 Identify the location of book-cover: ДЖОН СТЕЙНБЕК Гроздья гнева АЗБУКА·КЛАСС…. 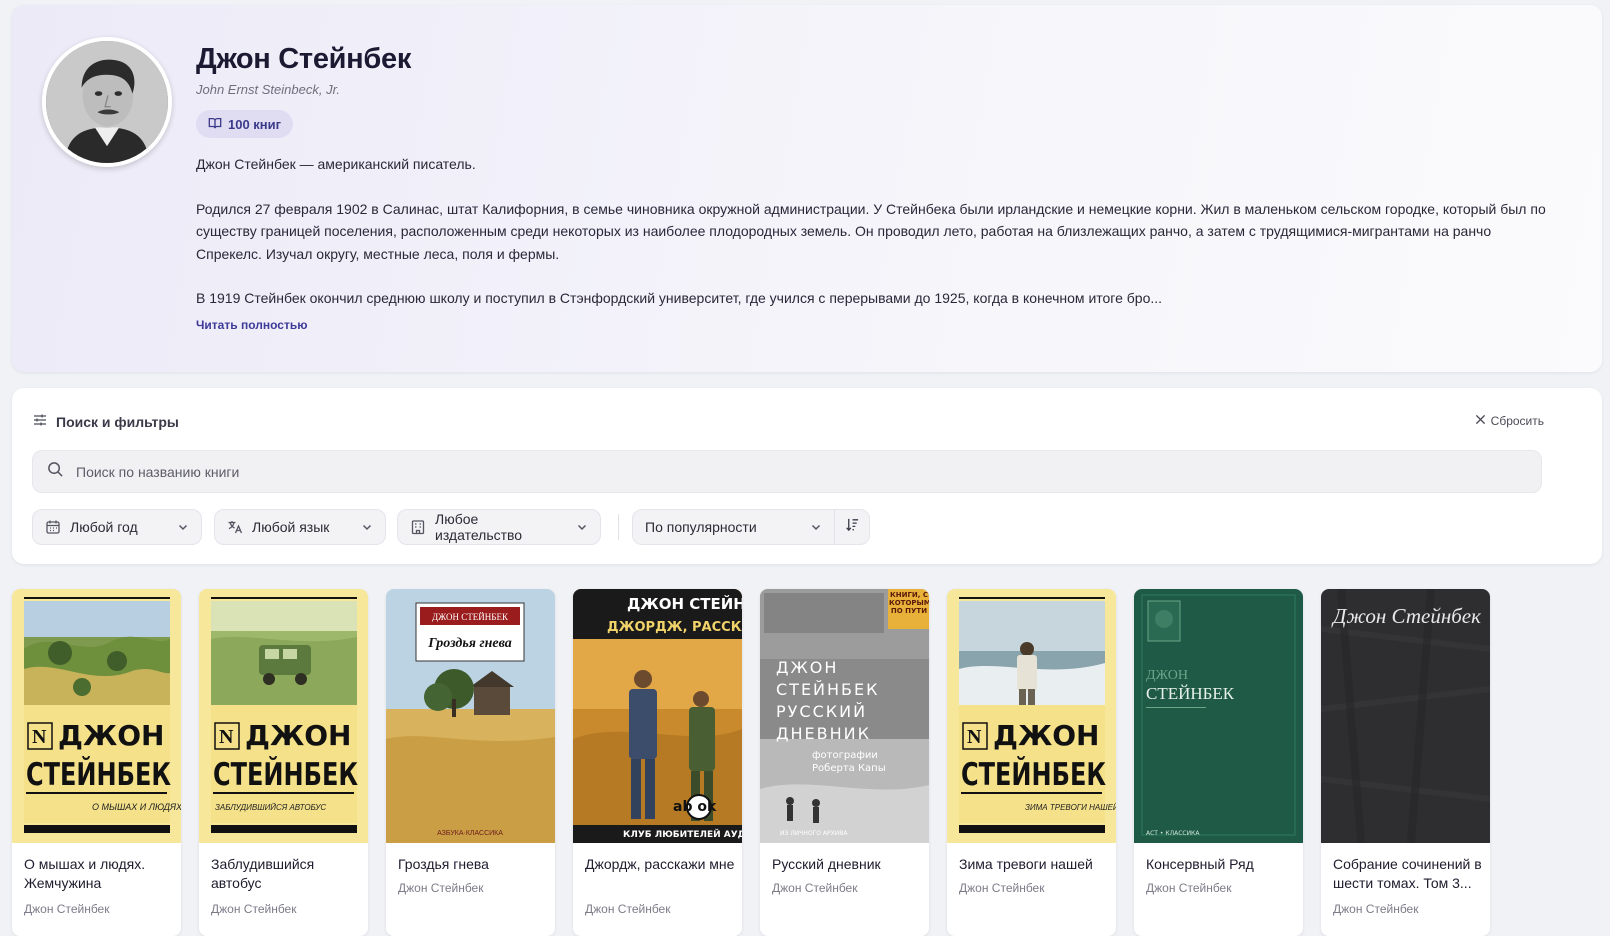
(470, 716).